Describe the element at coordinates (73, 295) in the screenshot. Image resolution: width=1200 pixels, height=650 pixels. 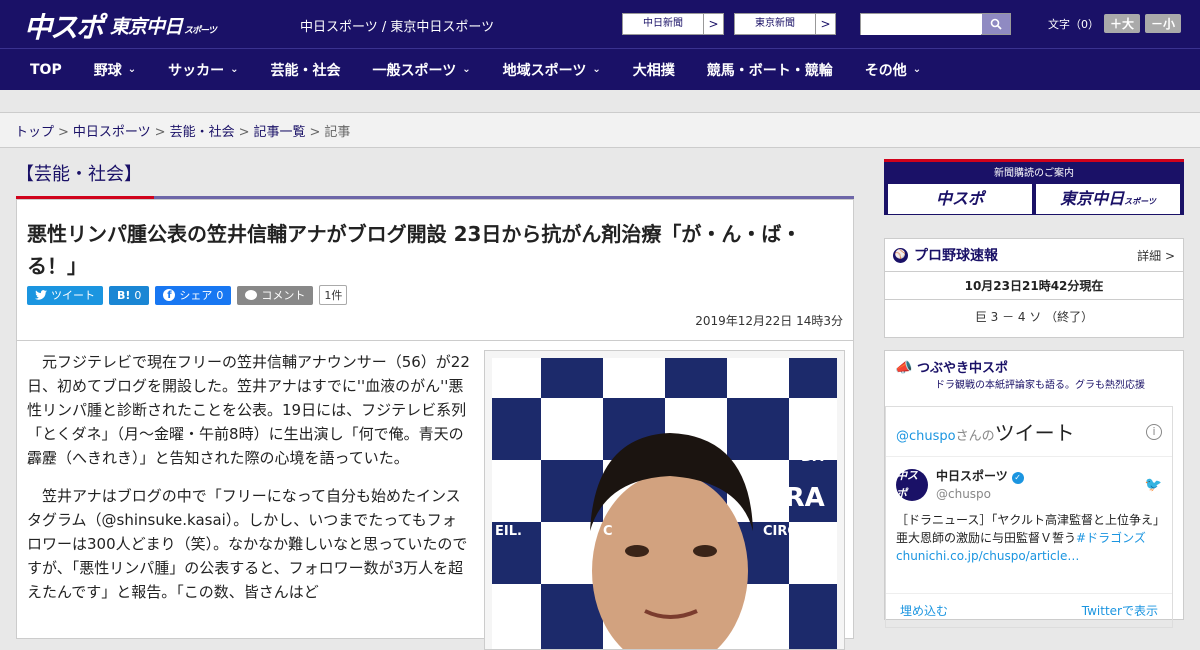
I see `tweet-label: ツイート` at that location.